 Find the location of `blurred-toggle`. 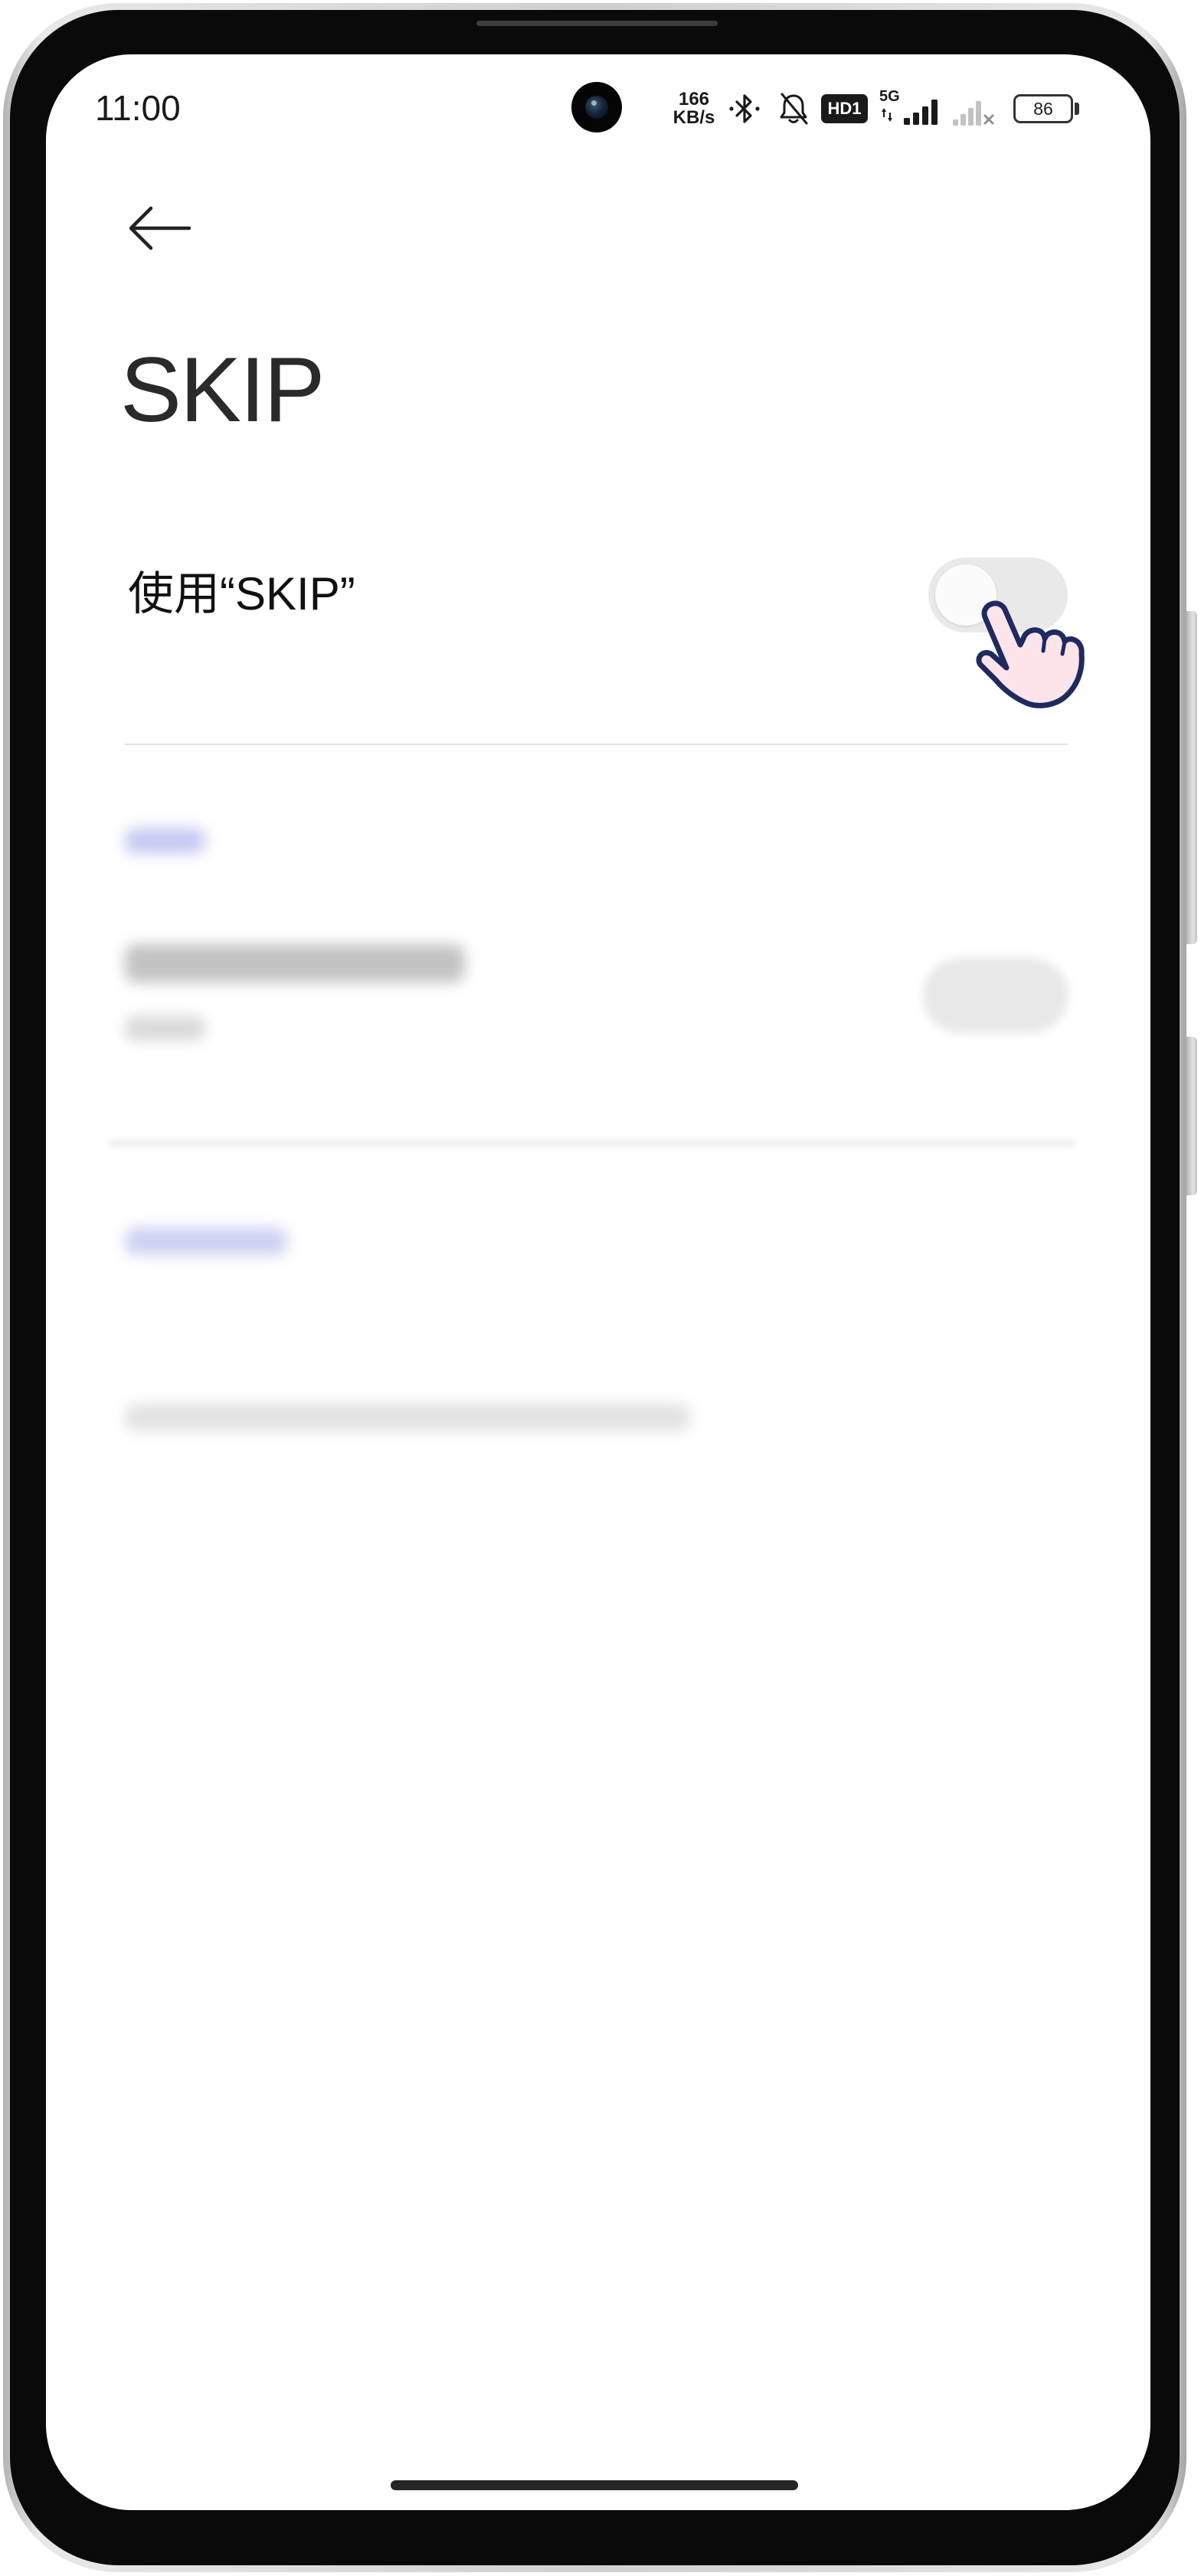

blurred-toggle is located at coordinates (995, 995).